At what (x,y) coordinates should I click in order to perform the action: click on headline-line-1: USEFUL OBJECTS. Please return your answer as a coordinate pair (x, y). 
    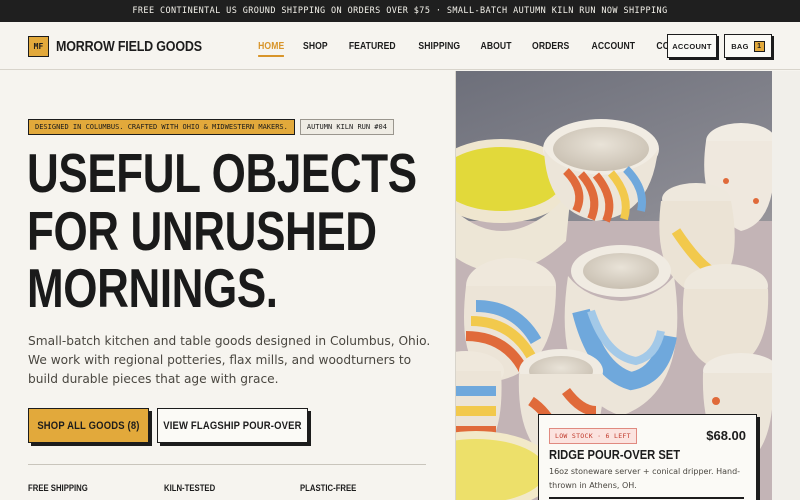
    Looking at the image, I should click on (222, 173).